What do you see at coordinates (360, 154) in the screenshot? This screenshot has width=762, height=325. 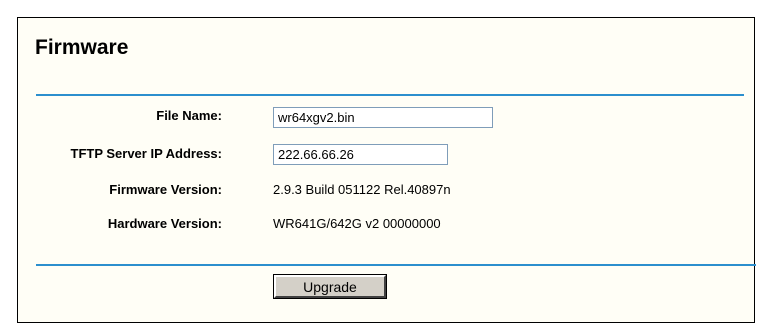 I see `tftp-server-ip-input` at bounding box center [360, 154].